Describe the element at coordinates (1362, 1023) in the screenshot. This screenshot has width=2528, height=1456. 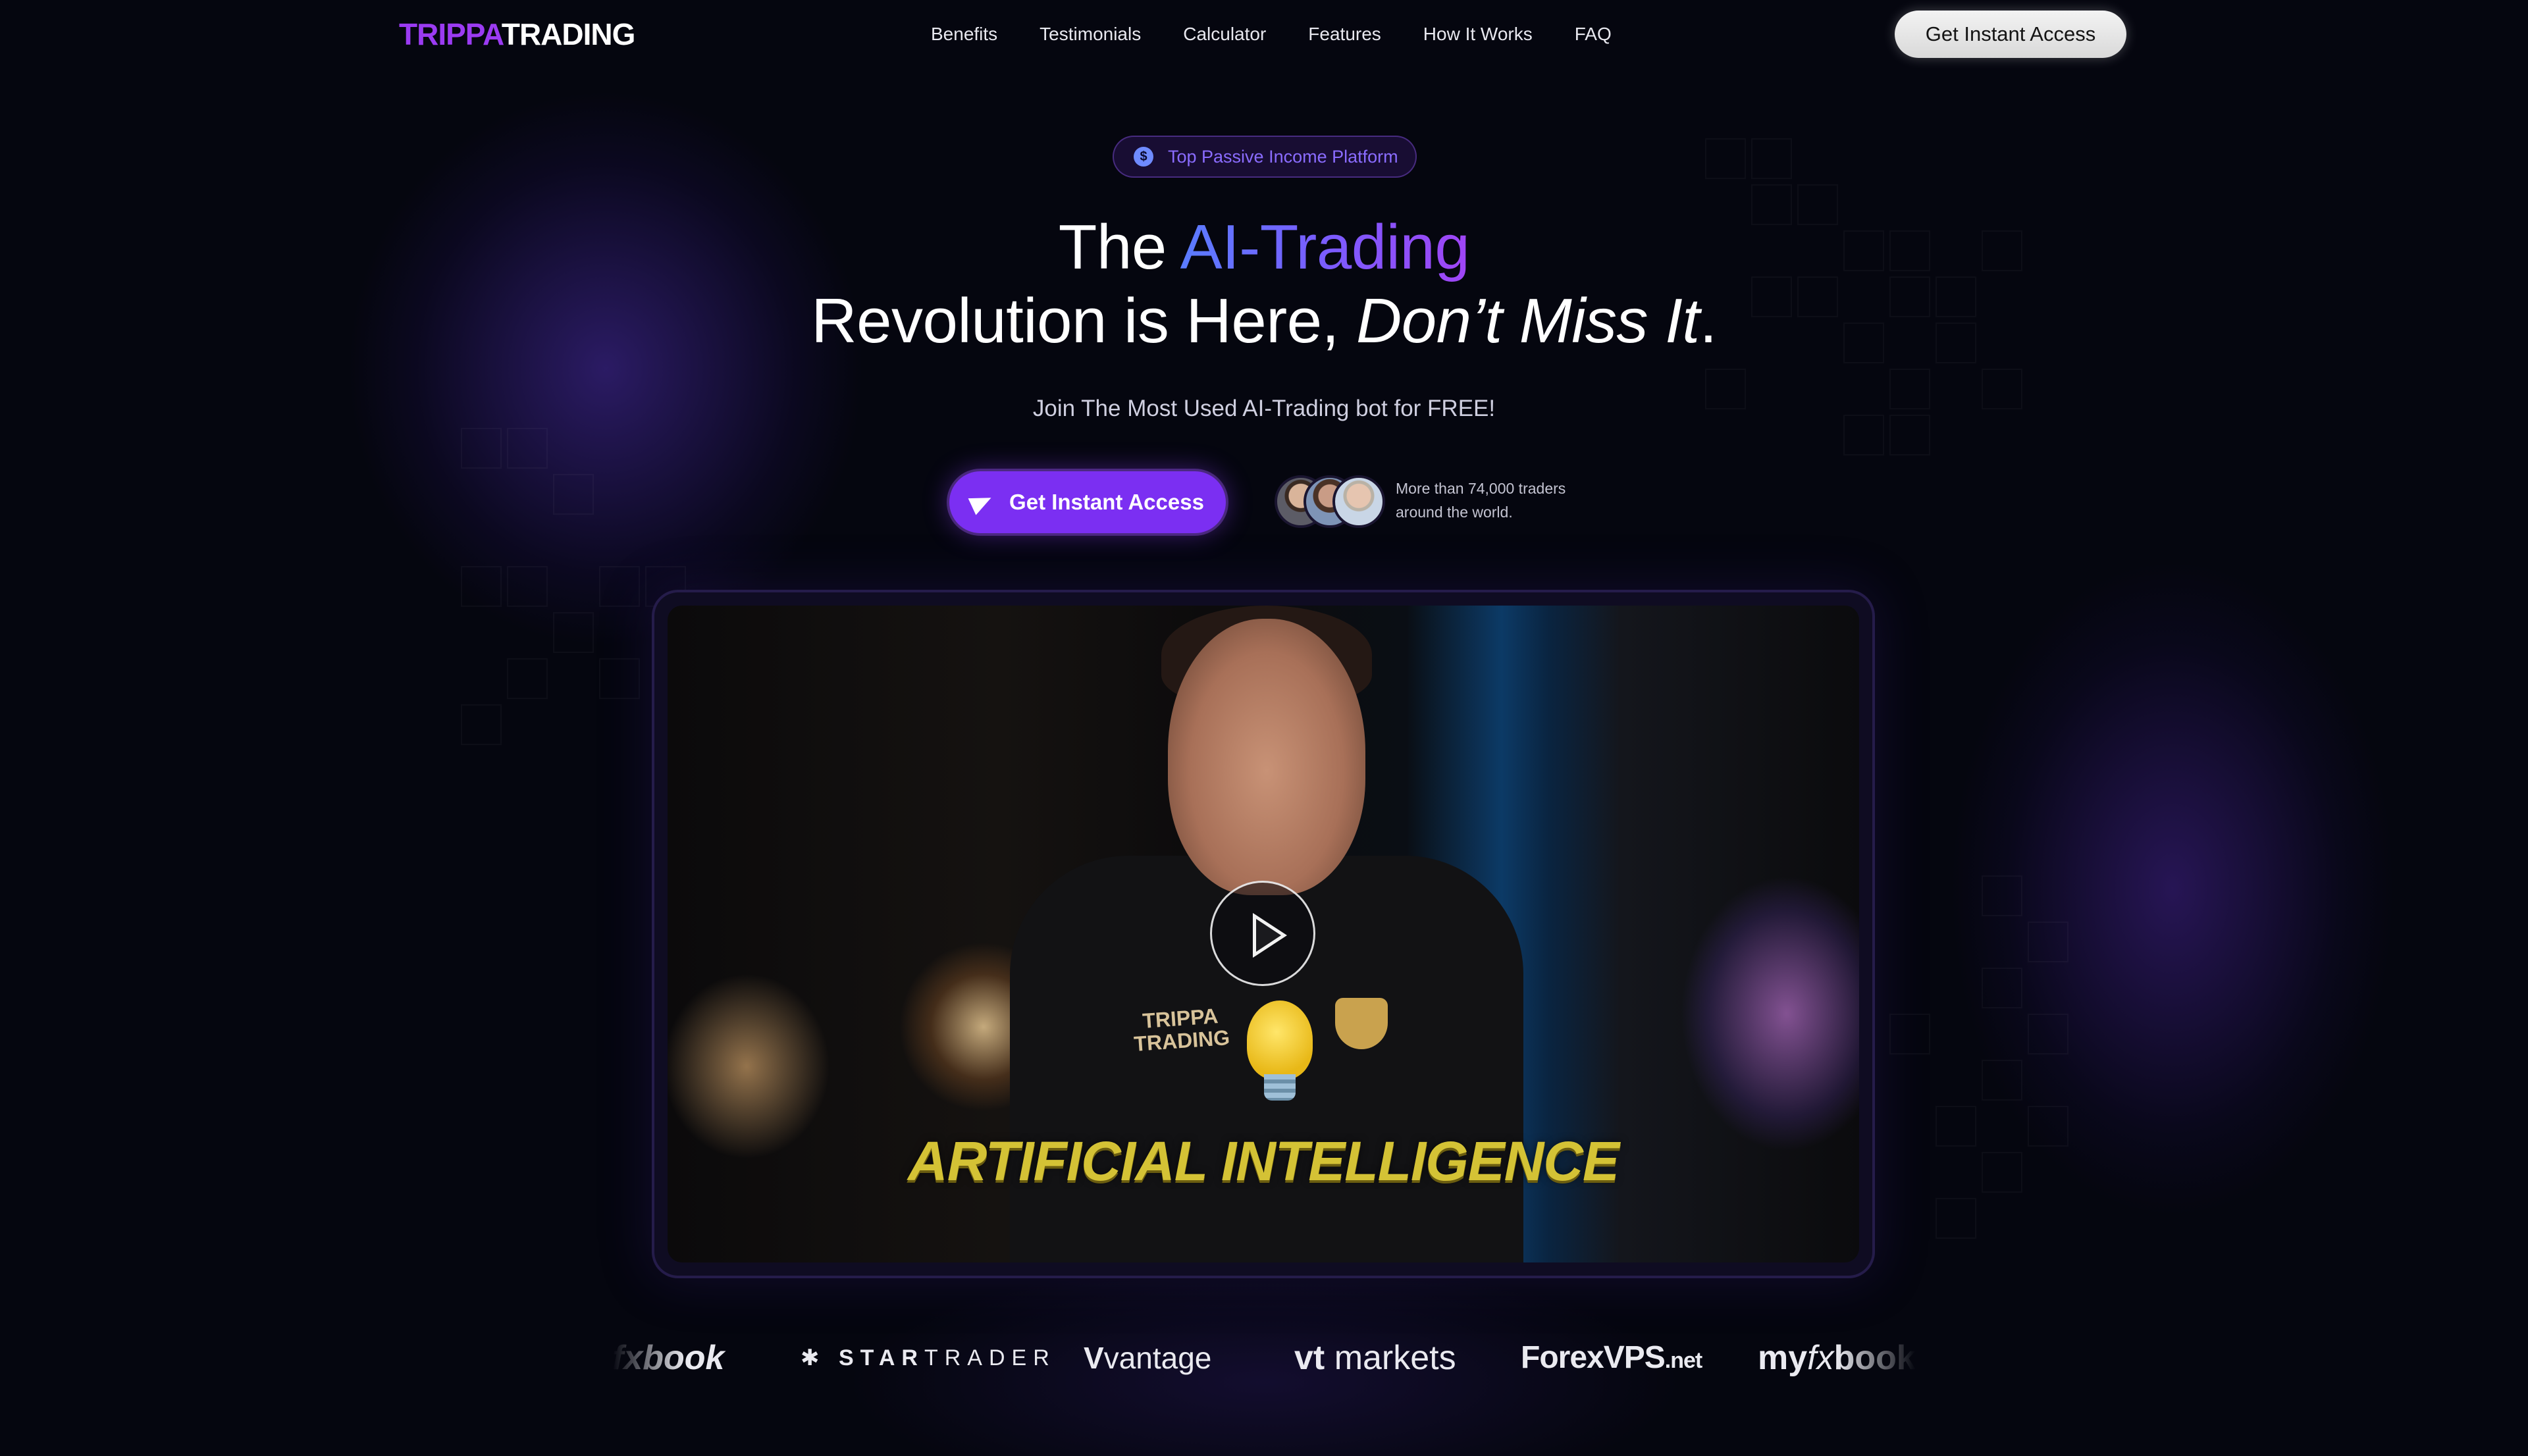
I see `shirt-emblem-icon` at that location.